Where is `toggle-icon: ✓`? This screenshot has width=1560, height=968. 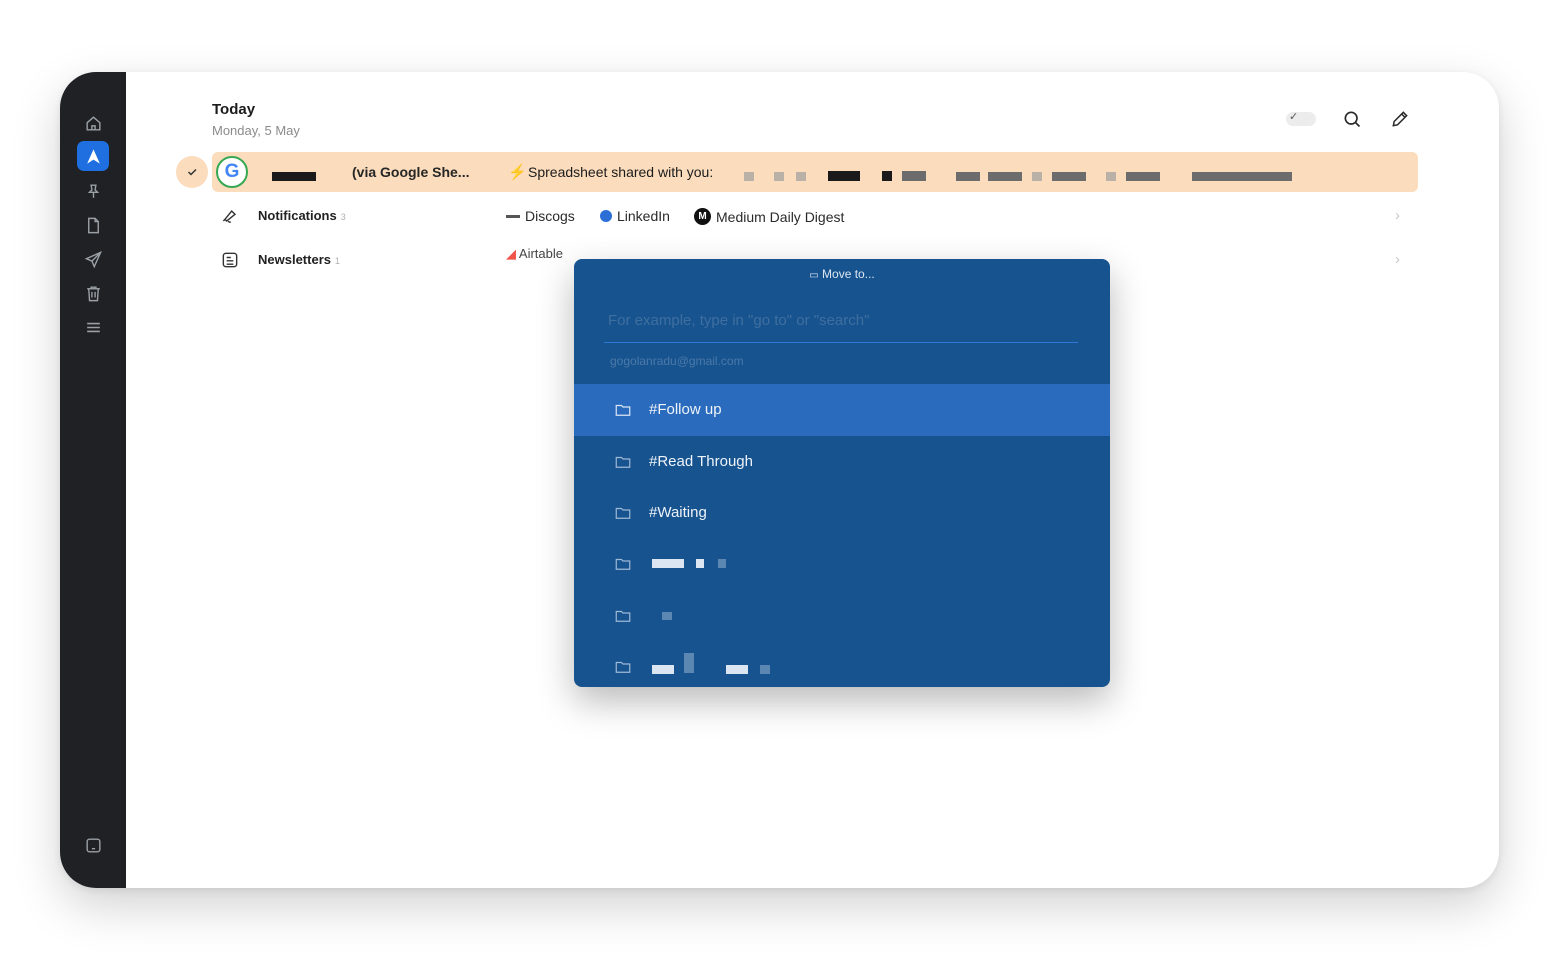
toggle-icon: ✓ is located at coordinates (1301, 118).